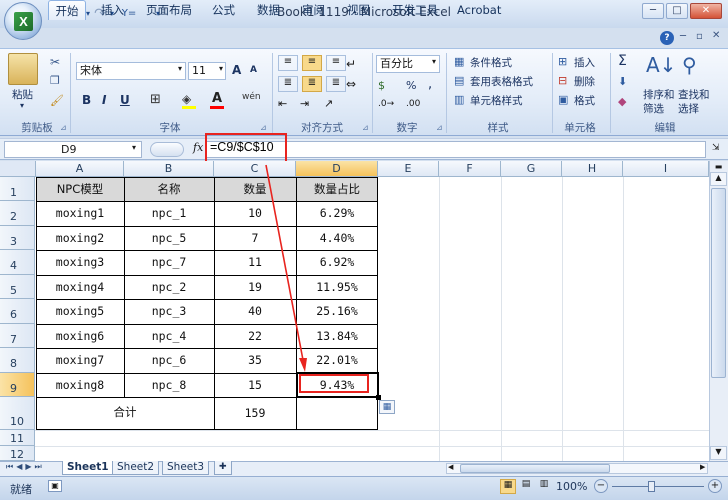 The width and height of the screenshot is (728, 500). What do you see at coordinates (364, 488) in the screenshot?
I see `status-bar` at bounding box center [364, 488].